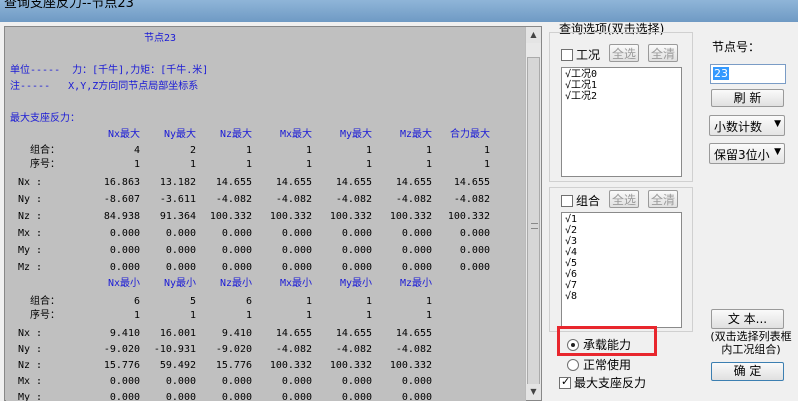 The image size is (798, 401). Describe the element at coordinates (266, 396) in the screenshot. I see `table-row: My : 0.000 0.000 0.000 0.000 0.000 0.000` at that location.